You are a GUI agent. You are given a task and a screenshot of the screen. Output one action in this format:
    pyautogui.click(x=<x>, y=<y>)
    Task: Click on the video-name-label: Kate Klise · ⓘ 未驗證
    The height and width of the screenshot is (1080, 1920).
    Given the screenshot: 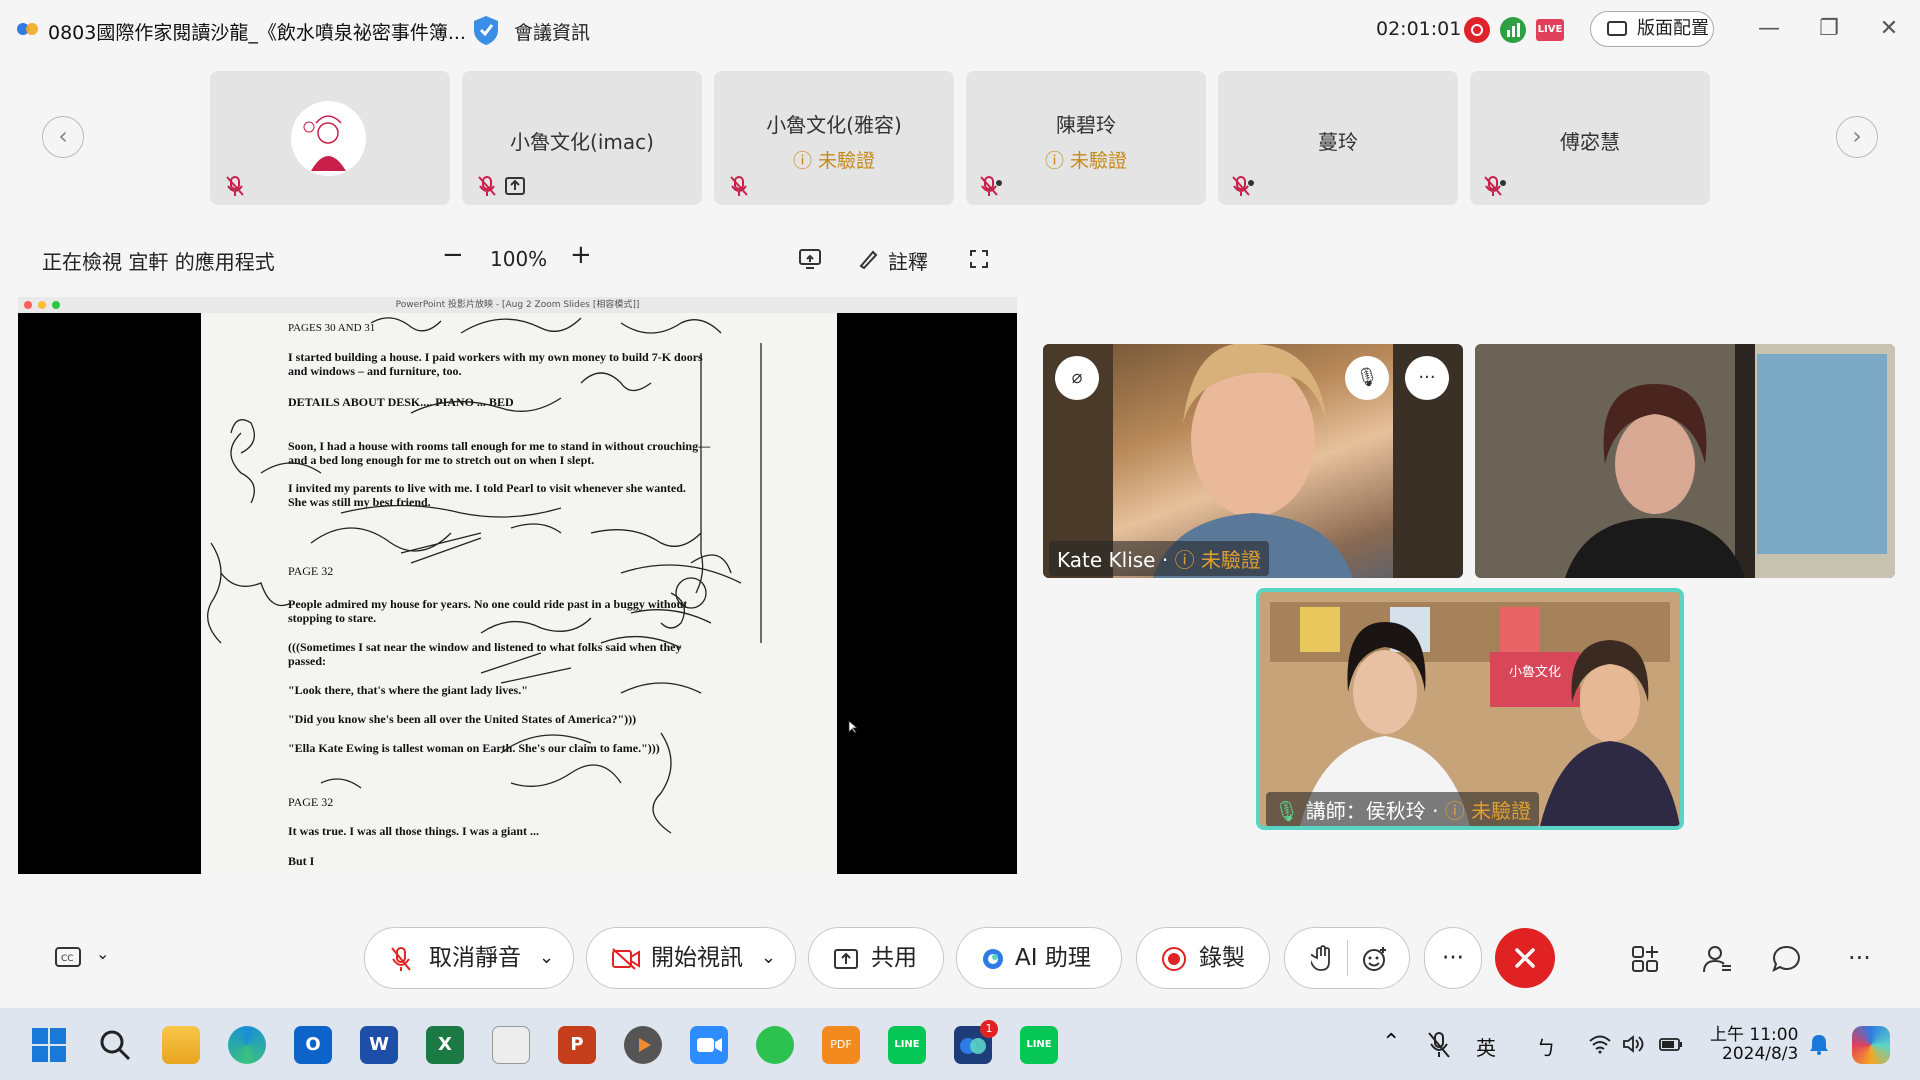 What is the action you would take?
    pyautogui.click(x=1159, y=558)
    